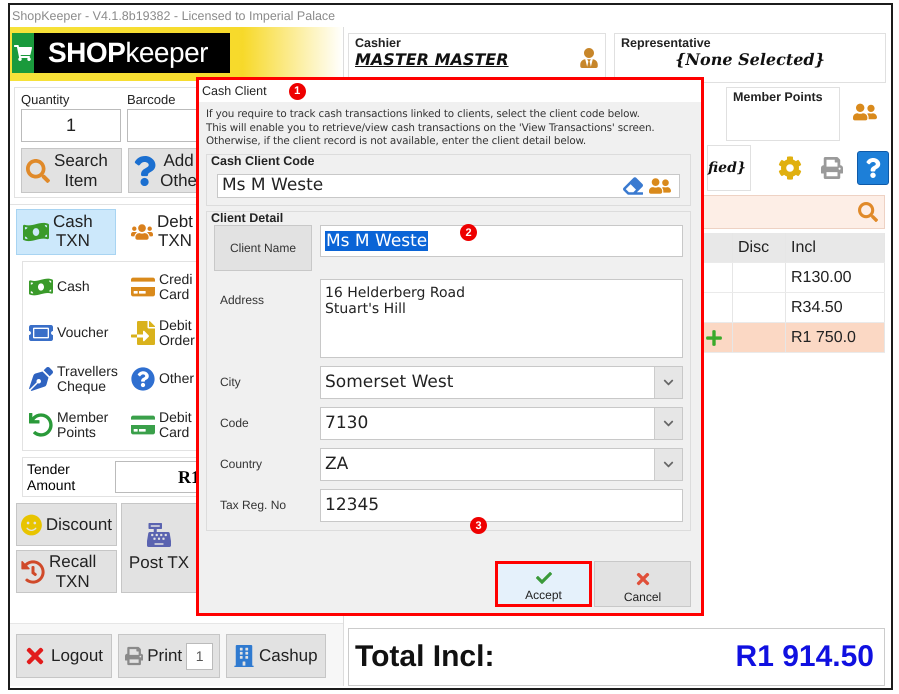 The width and height of the screenshot is (899, 694). What do you see at coordinates (633, 186) in the screenshot?
I see `eraser-icon` at bounding box center [633, 186].